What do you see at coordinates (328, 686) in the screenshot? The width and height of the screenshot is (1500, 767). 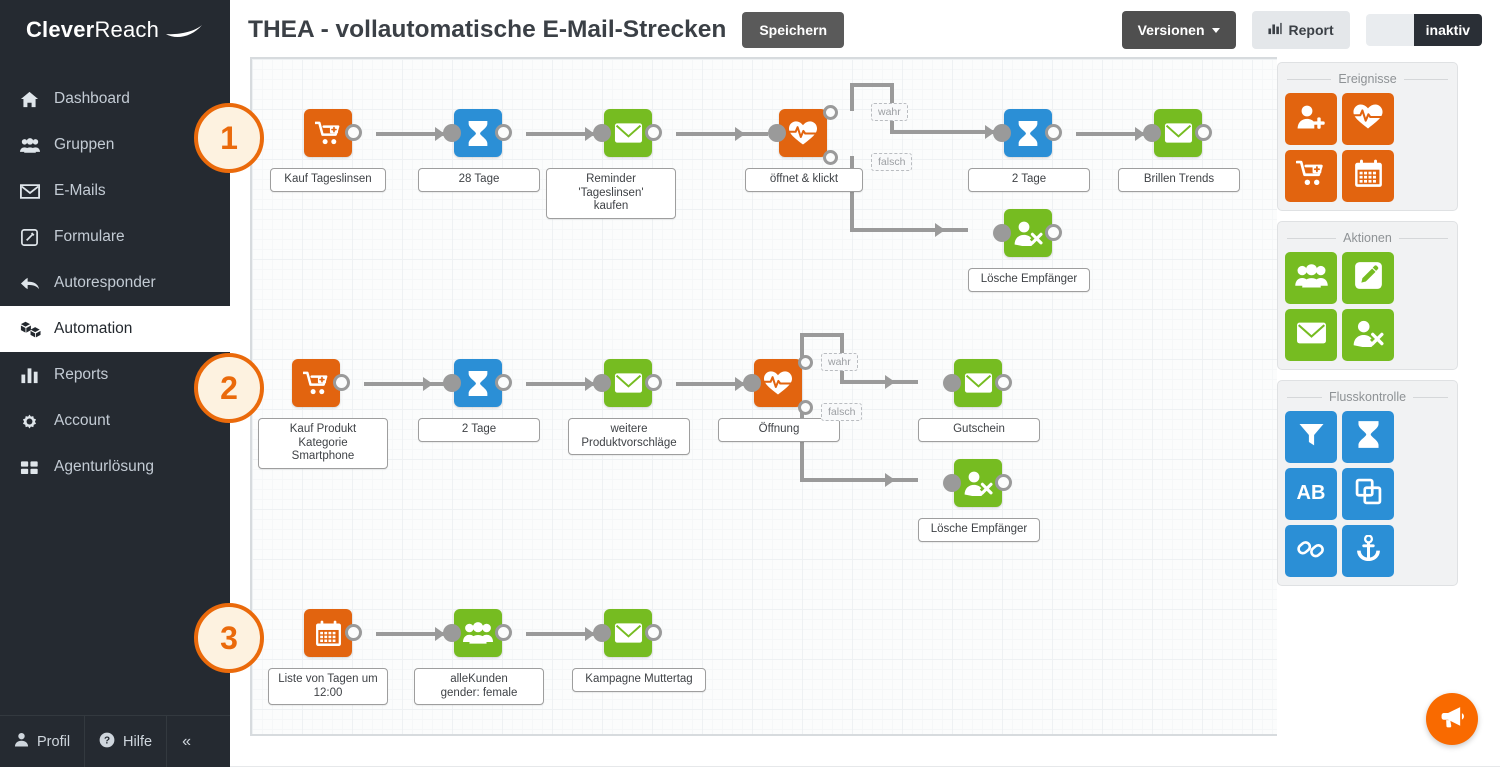 I see `flow-node-label: Liste von Tagen um 12:00` at bounding box center [328, 686].